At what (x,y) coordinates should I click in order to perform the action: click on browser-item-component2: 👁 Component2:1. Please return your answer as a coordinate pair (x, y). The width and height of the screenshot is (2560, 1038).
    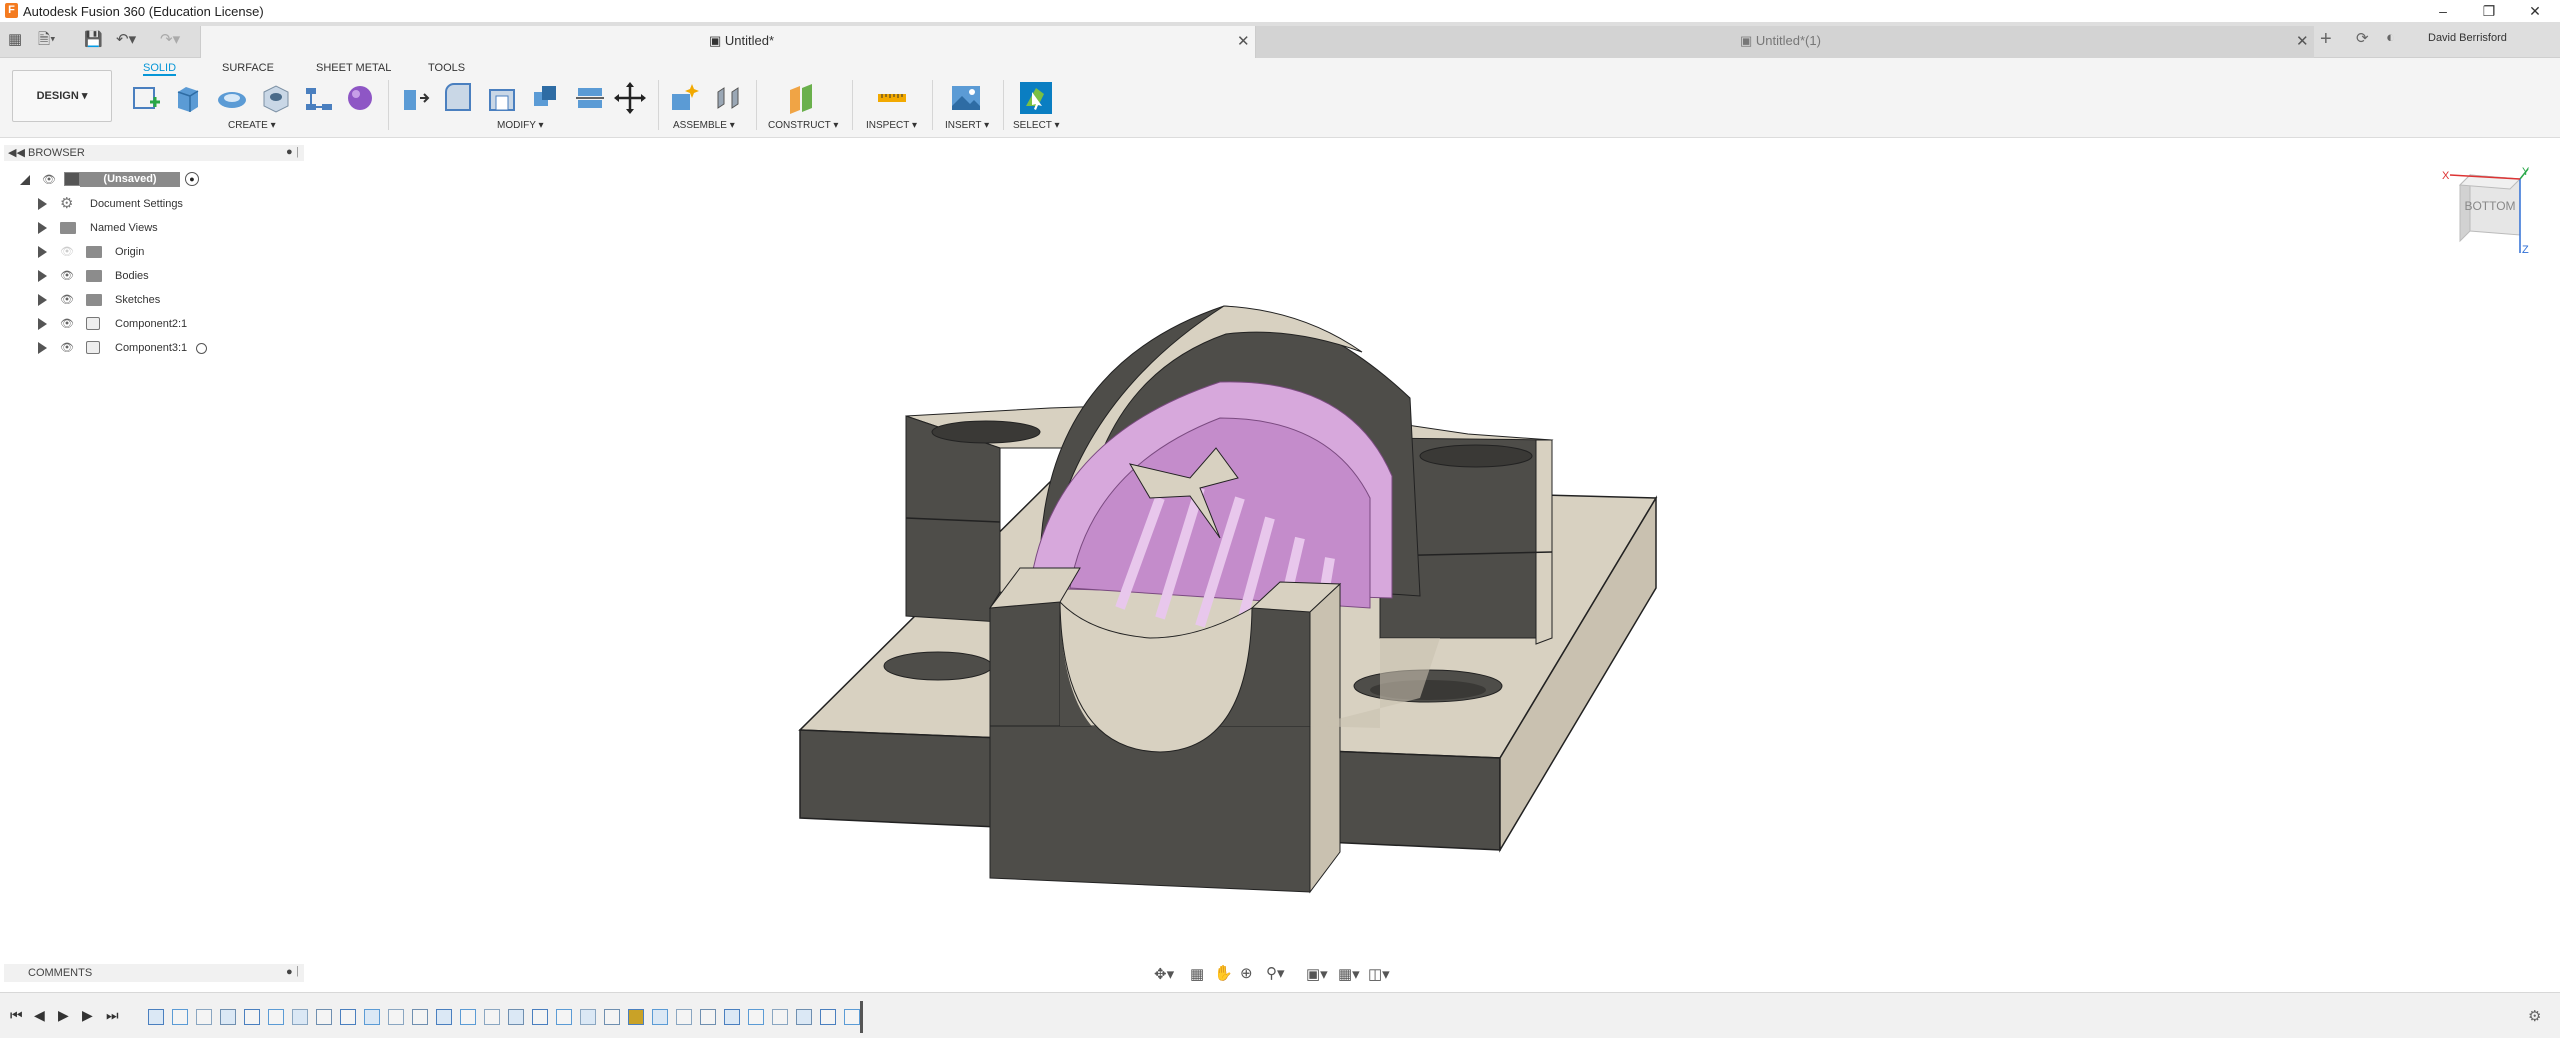
    Looking at the image, I should click on (120, 324).